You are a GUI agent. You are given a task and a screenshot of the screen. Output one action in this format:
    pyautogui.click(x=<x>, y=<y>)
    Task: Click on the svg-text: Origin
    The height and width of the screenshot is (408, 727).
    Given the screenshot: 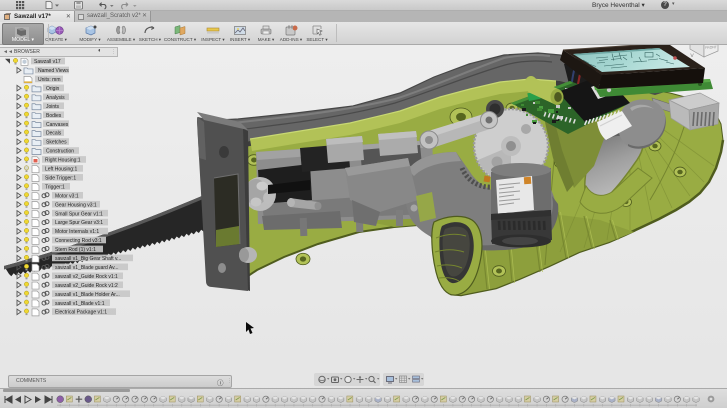 What is the action you would take?
    pyautogui.click(x=53, y=89)
    